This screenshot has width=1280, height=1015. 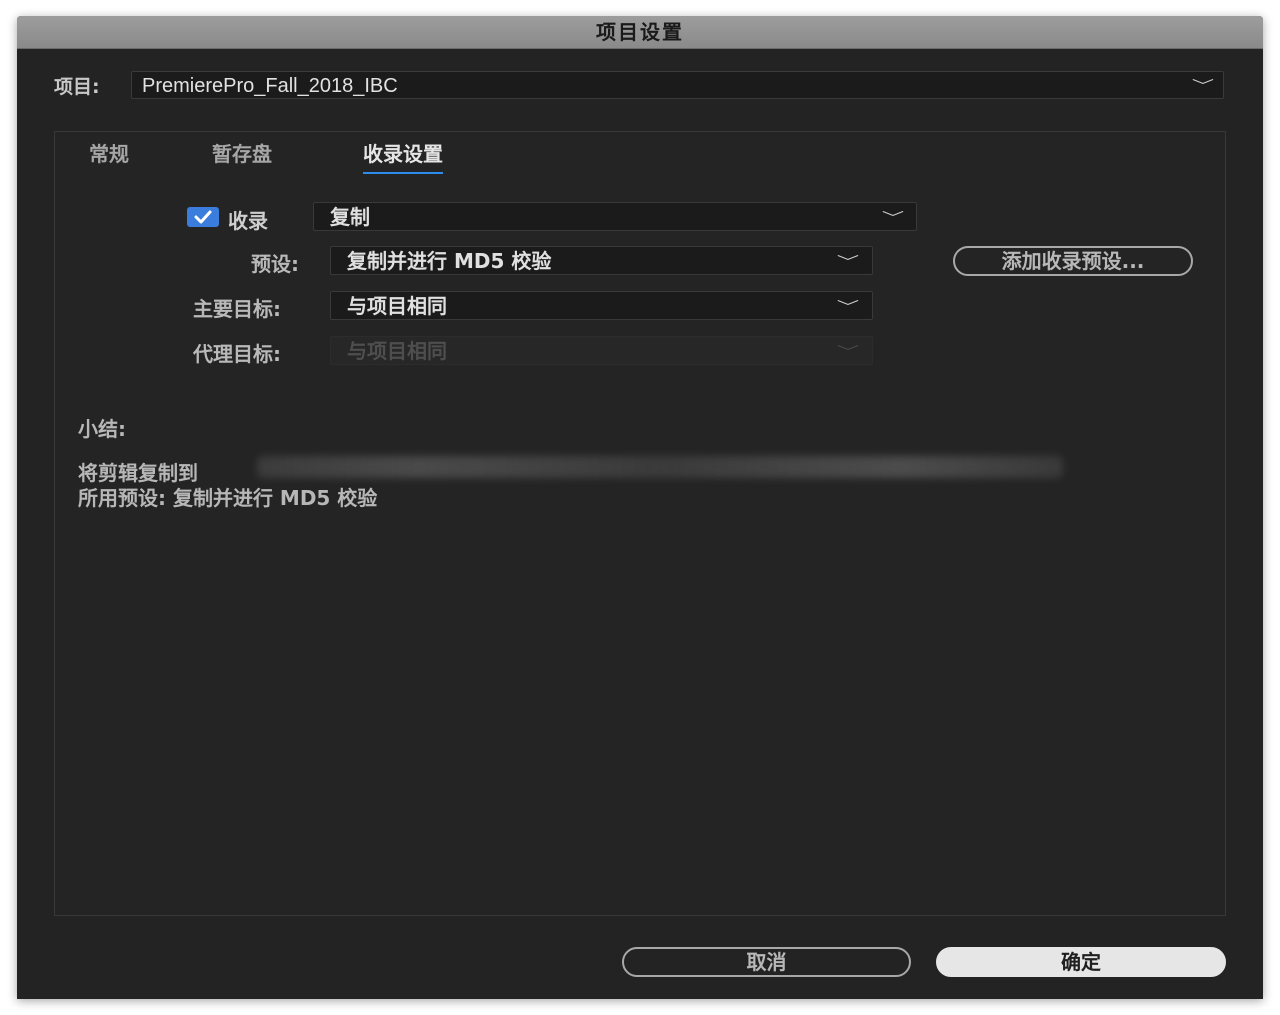 I want to click on proxy-destination-dropdown: 与项目相同 ﹀, so click(x=601, y=350).